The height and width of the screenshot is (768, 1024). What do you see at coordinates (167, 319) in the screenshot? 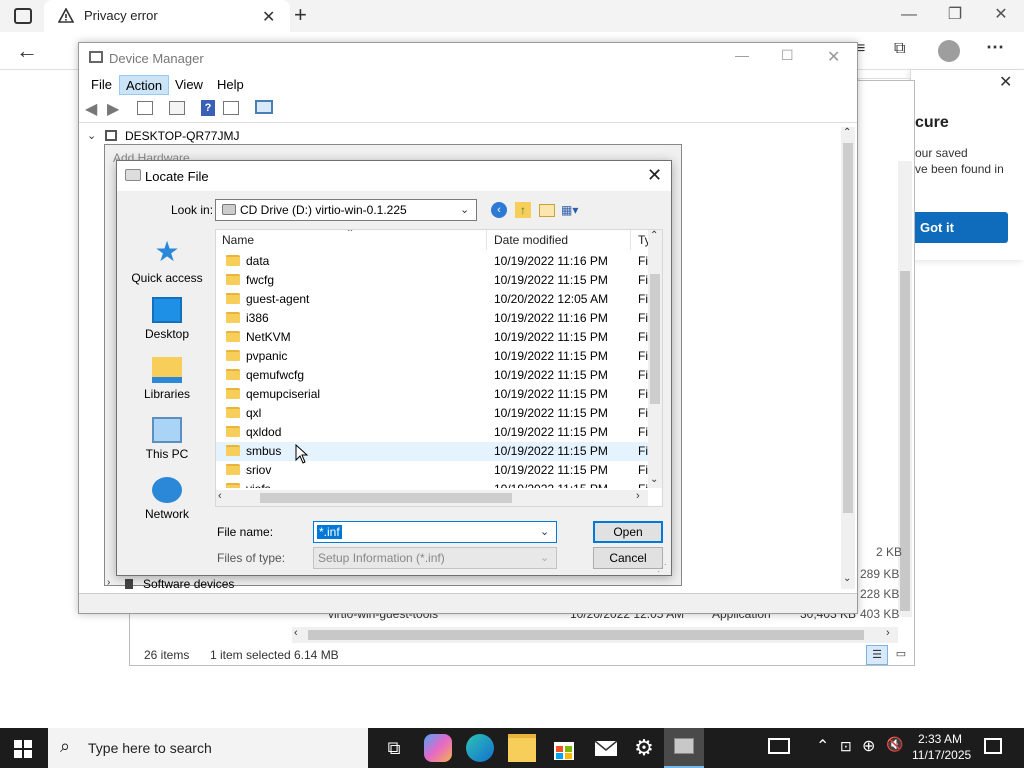
I see `place-desktop: Desktop` at bounding box center [167, 319].